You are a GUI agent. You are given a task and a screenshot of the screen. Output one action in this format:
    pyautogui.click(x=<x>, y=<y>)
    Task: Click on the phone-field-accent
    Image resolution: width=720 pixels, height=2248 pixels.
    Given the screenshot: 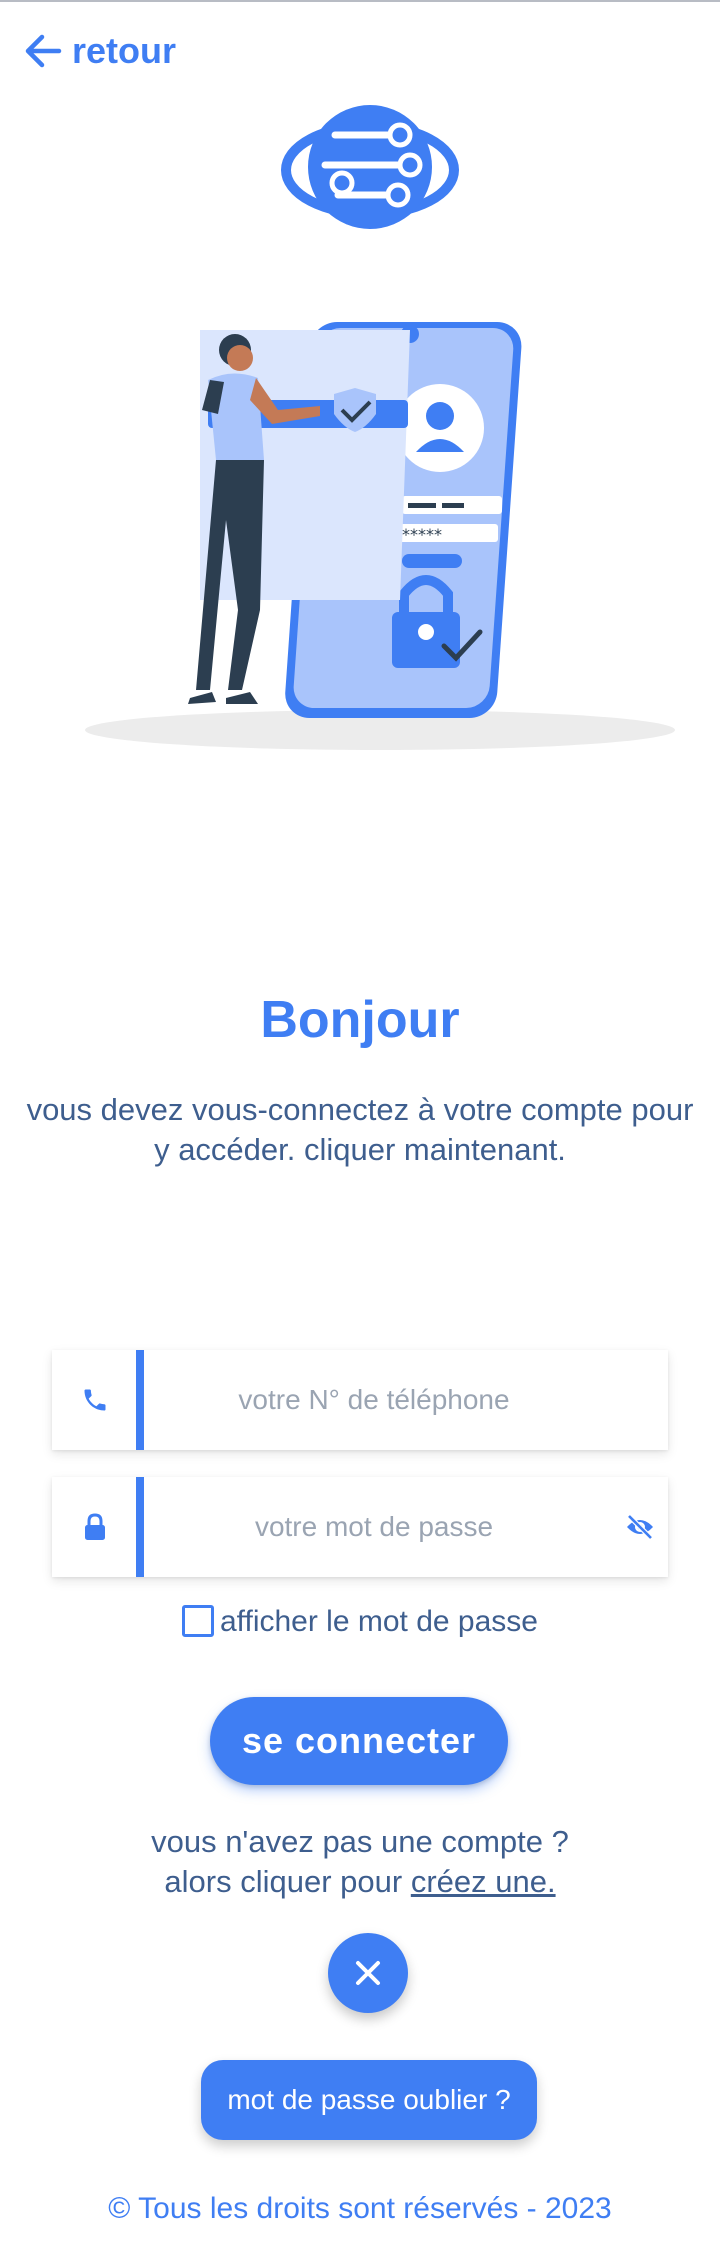 What is the action you would take?
    pyautogui.click(x=140, y=1400)
    